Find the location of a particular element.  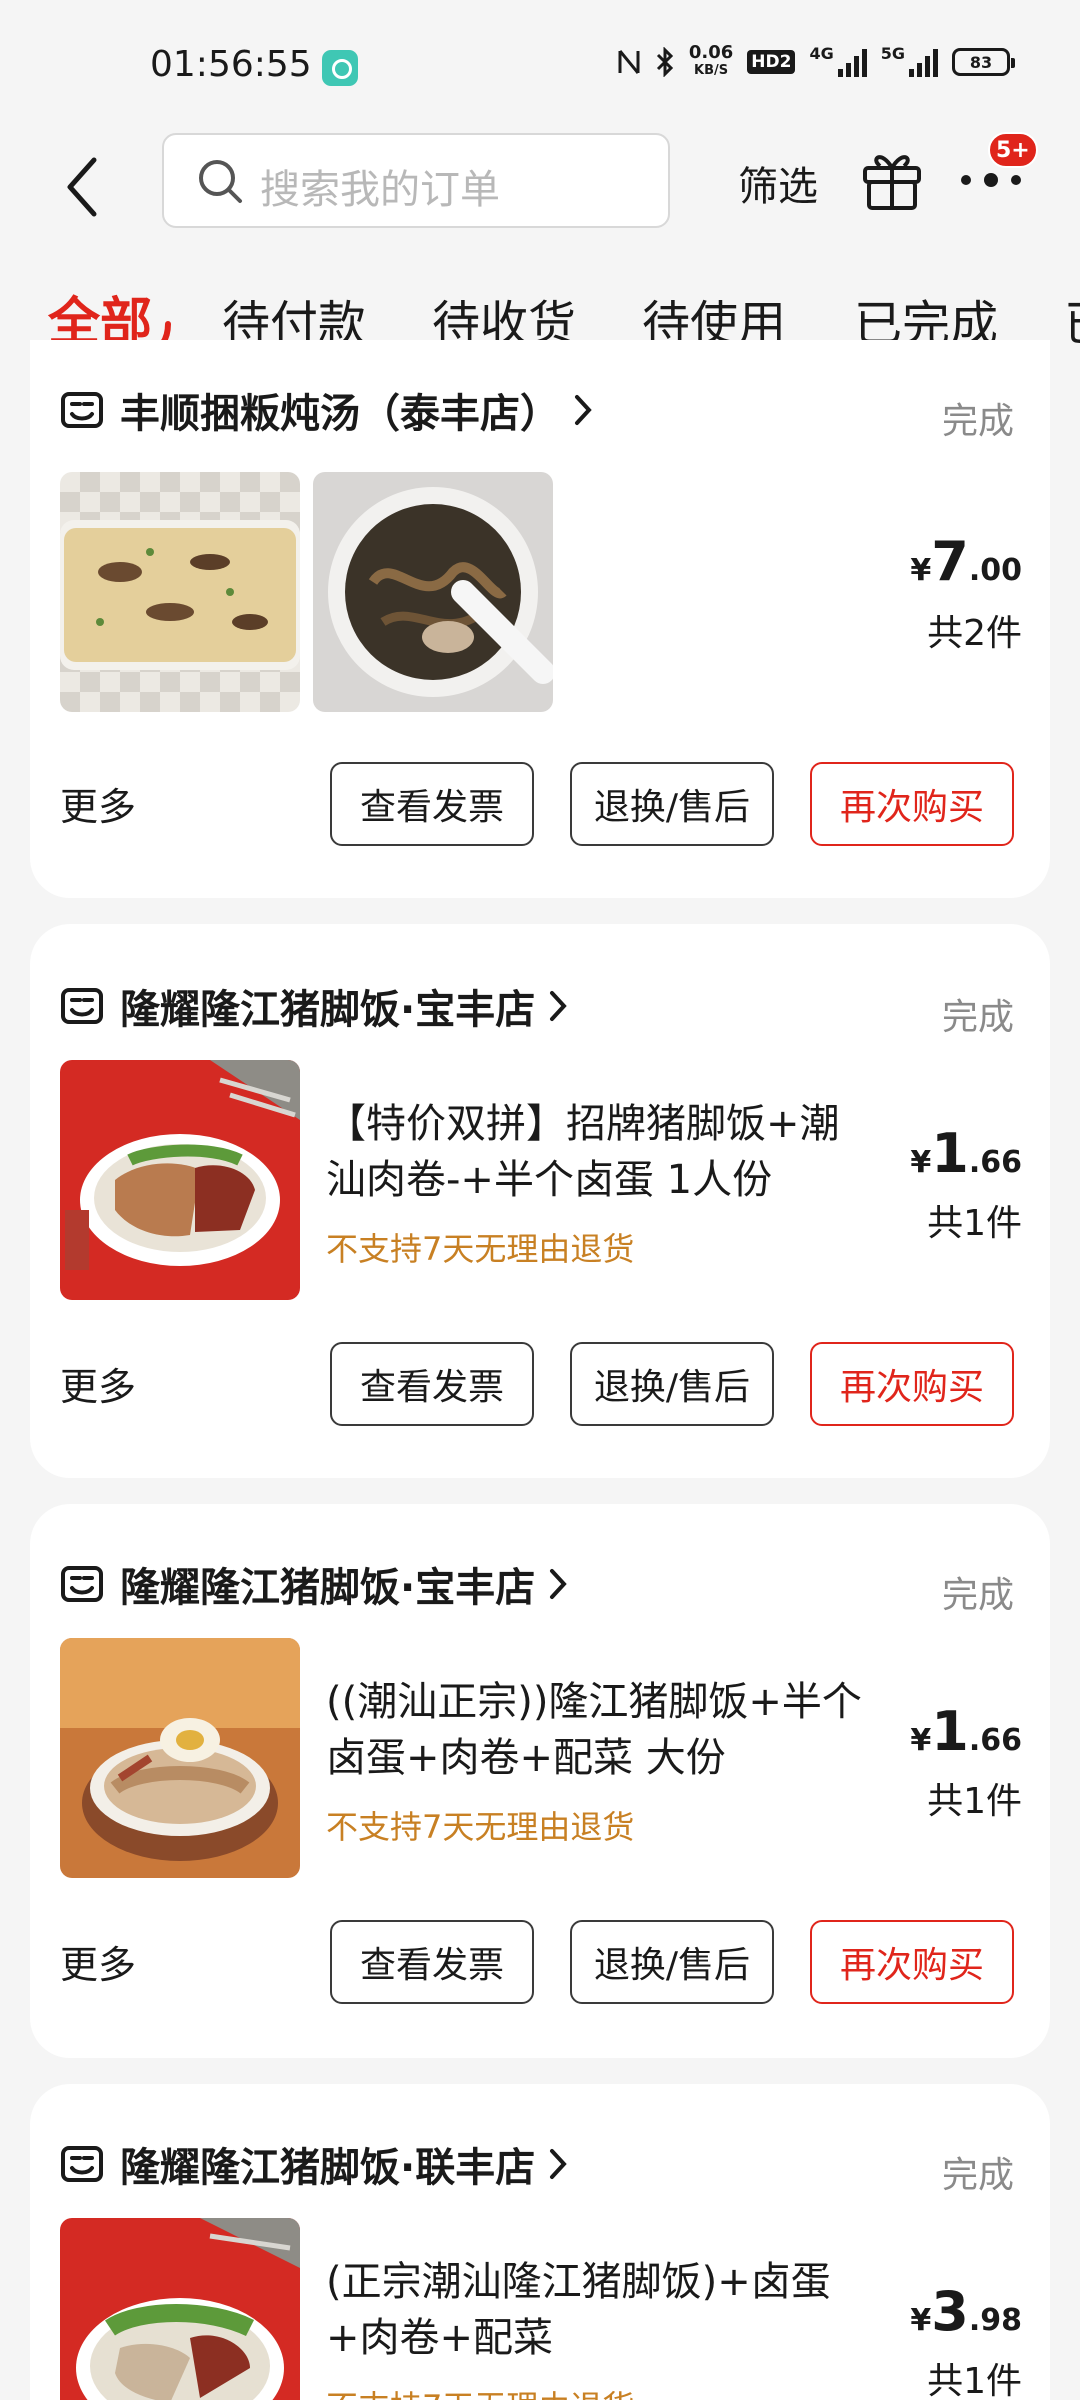

header: 搜索我的订单 筛选 5+ is located at coordinates (540, 190).